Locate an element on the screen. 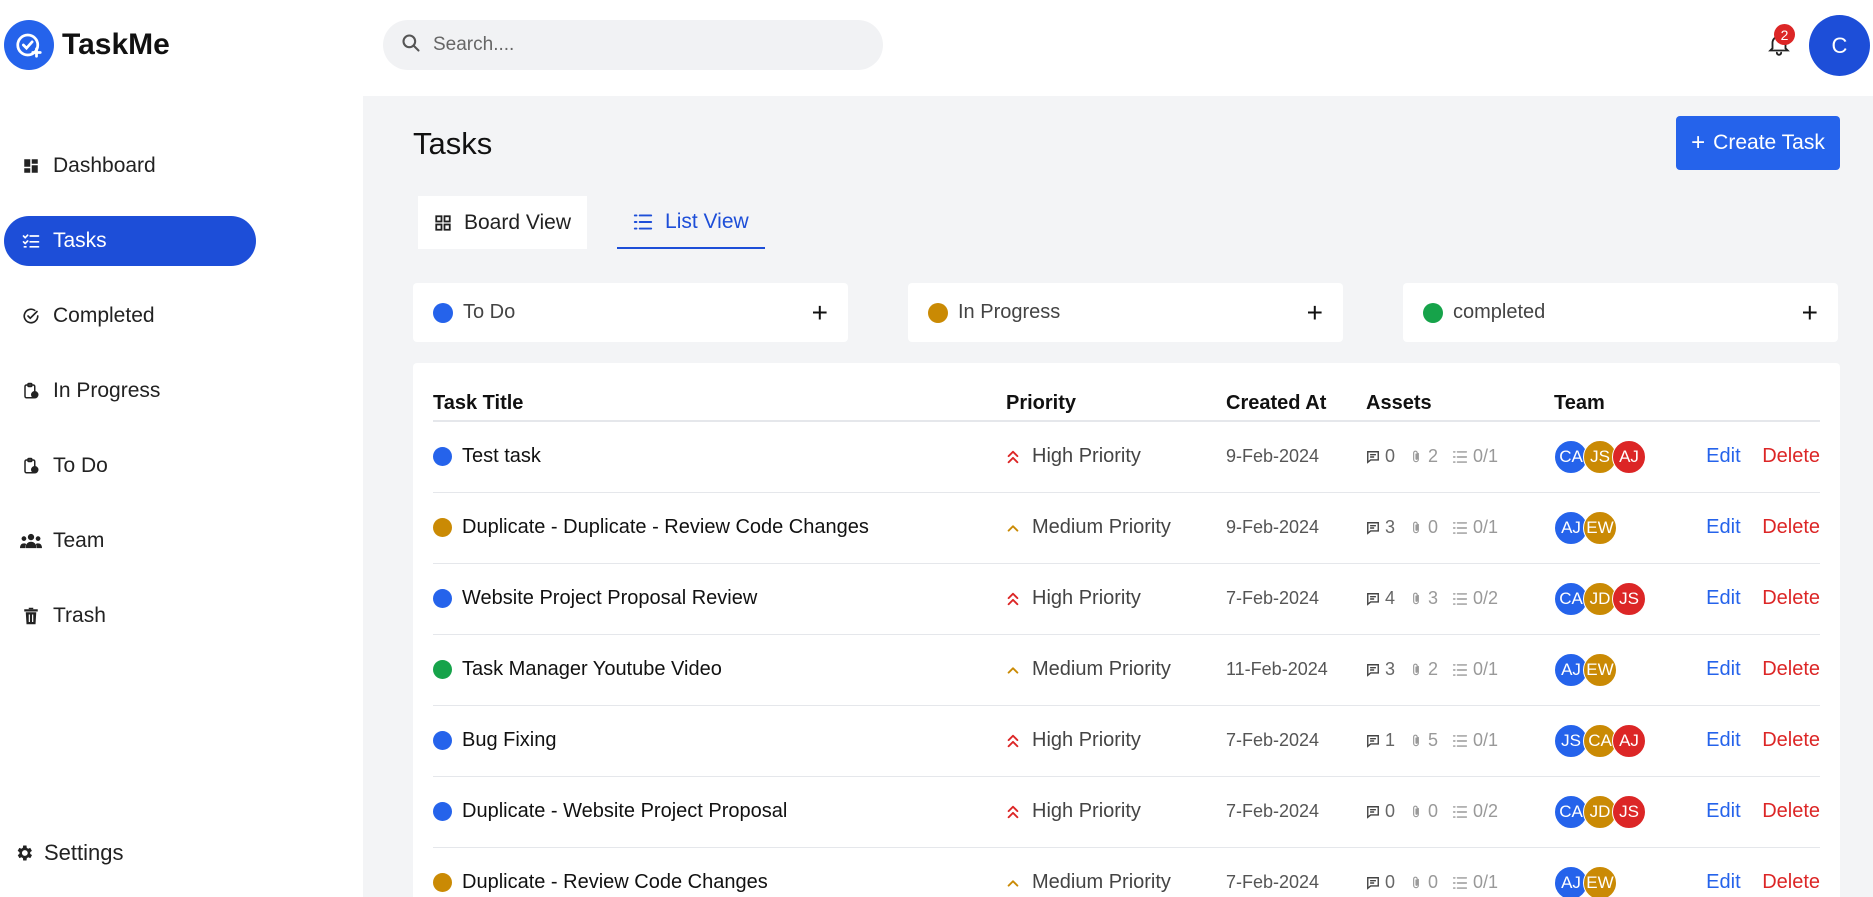  sidebar-item-completed: Completed is located at coordinates (130, 316).